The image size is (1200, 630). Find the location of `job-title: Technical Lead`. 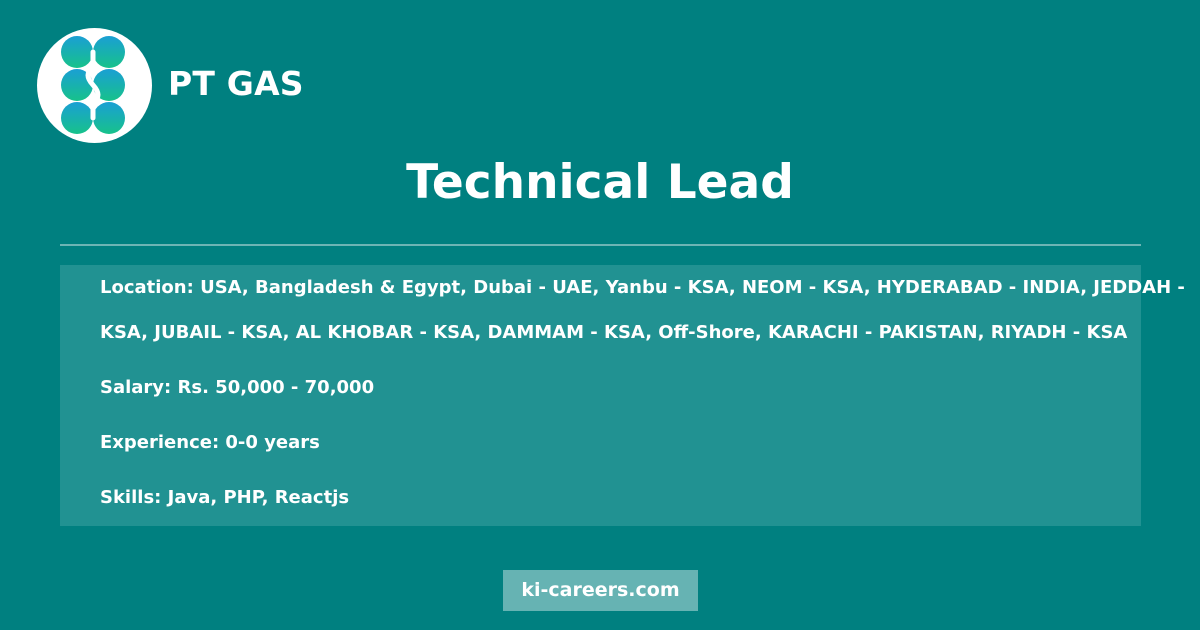

job-title: Technical Lead is located at coordinates (600, 182).